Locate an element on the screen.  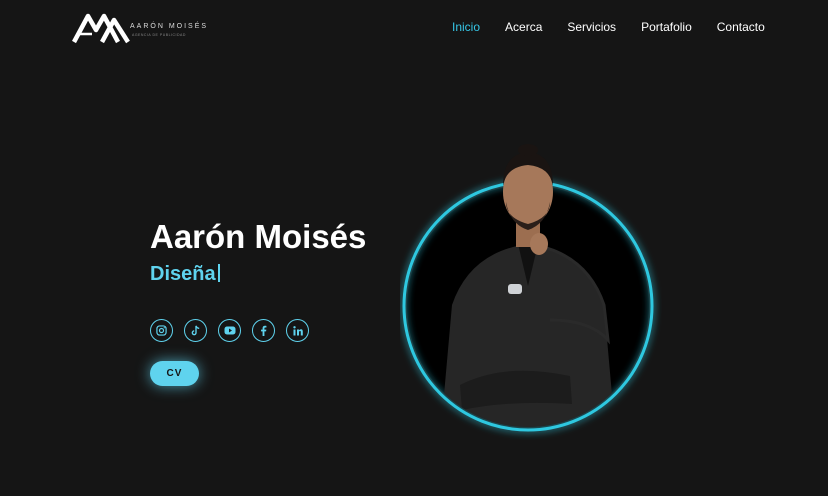
linkedin-icon is located at coordinates (297, 330).